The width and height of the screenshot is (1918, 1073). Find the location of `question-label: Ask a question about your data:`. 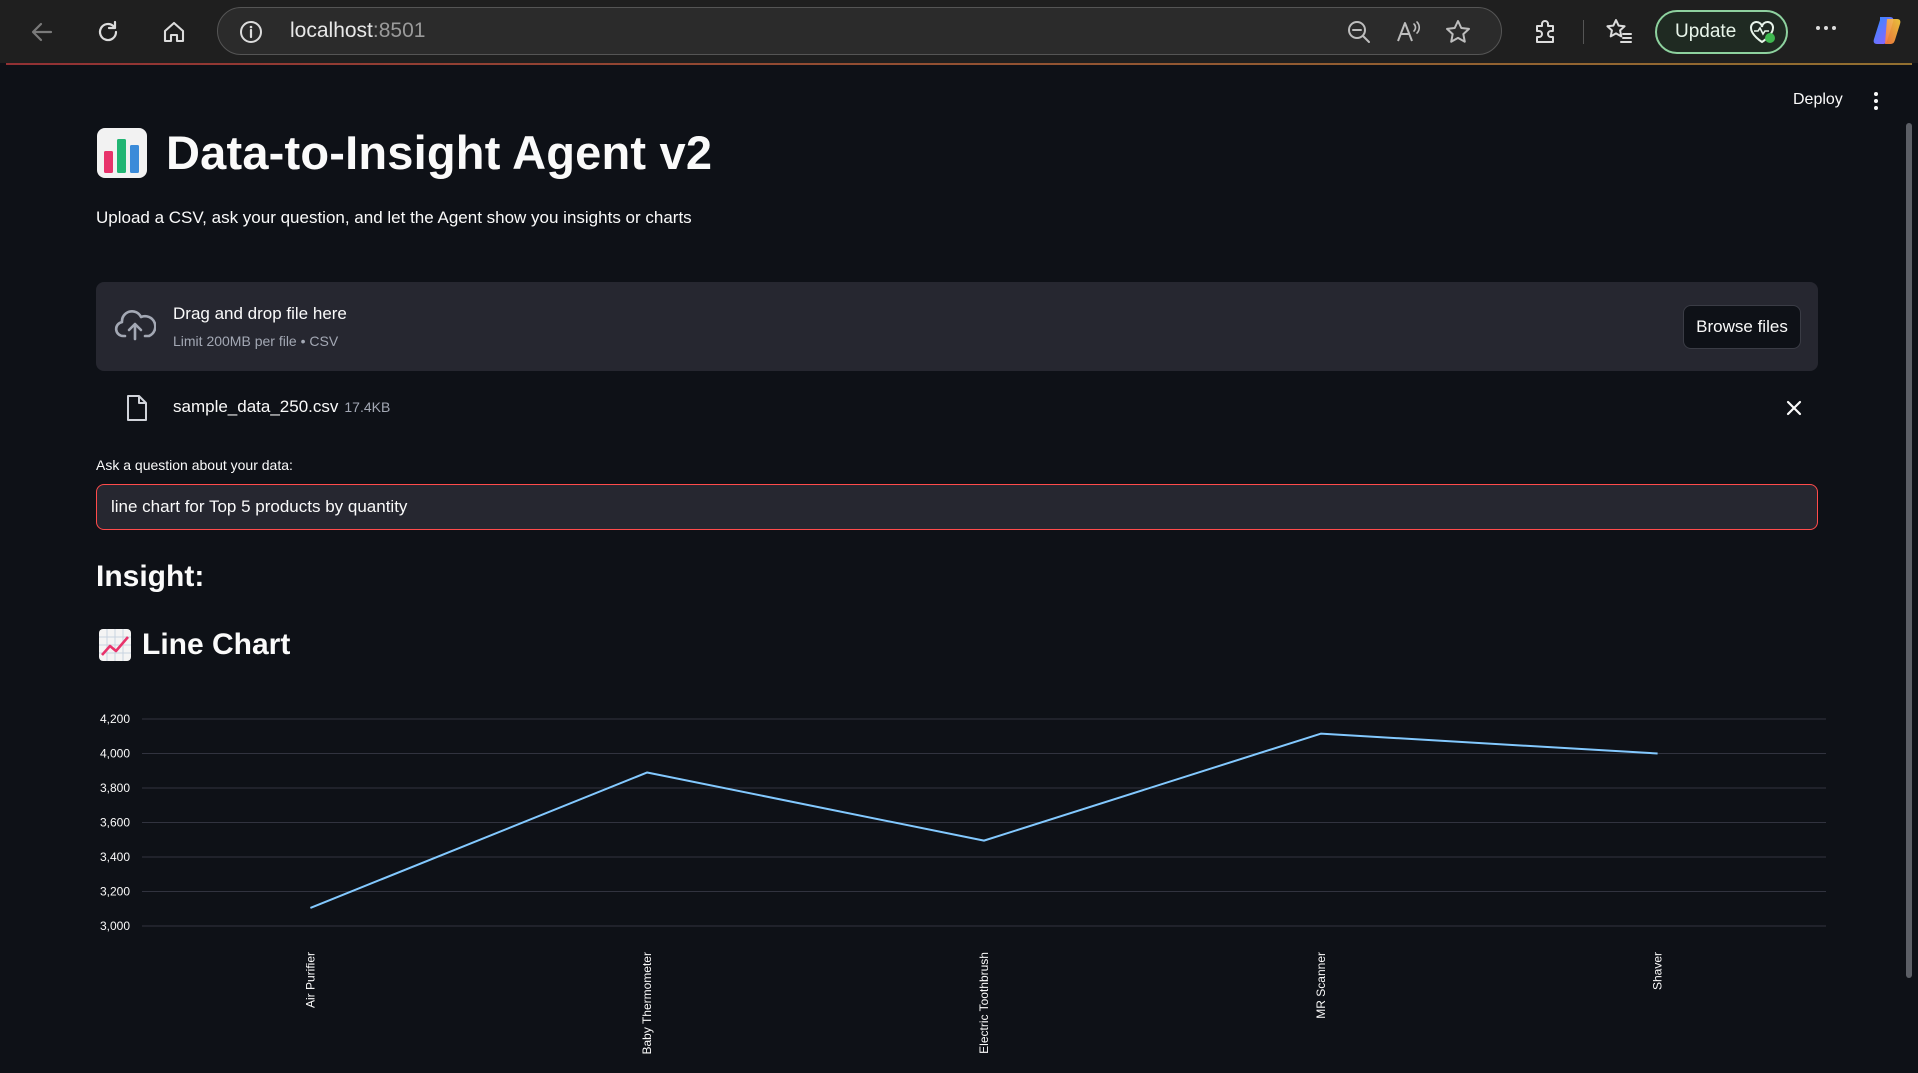

question-label: Ask a question about your data: is located at coordinates (194, 465).